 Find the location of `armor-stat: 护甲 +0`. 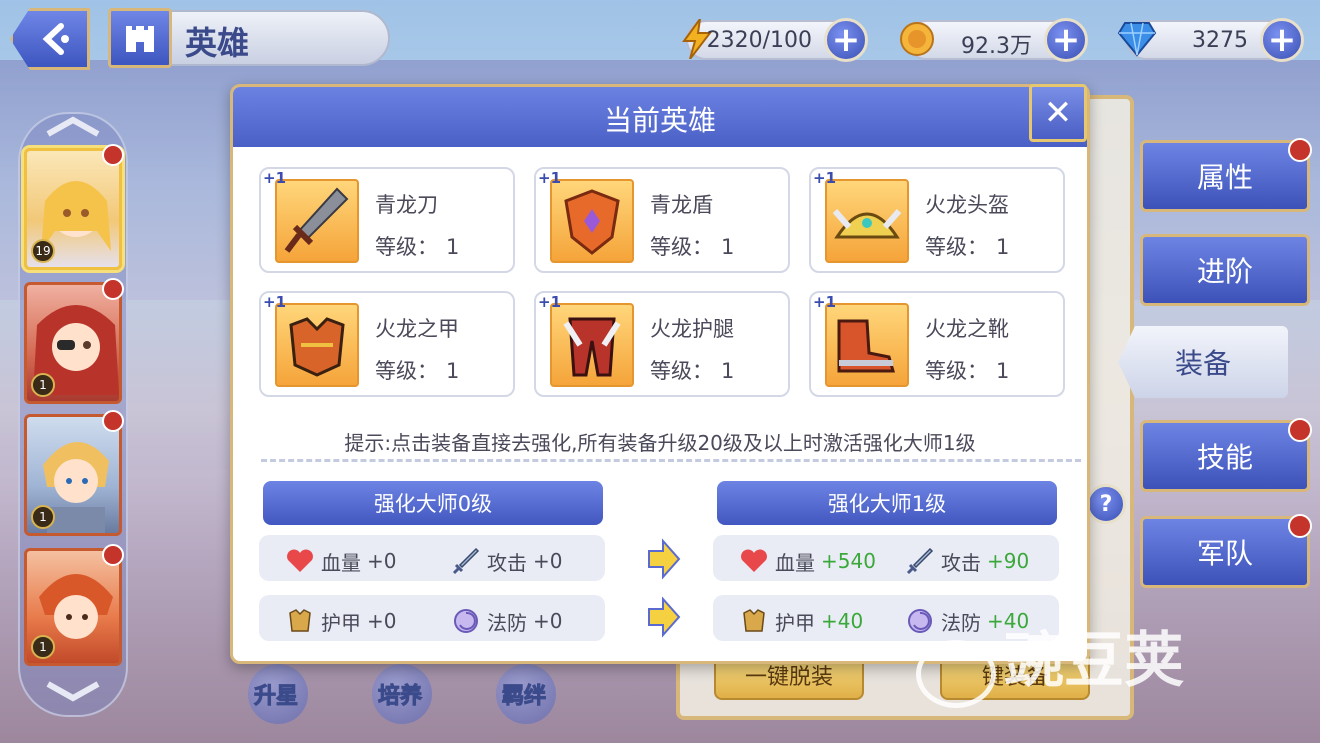

armor-stat: 护甲 +0 is located at coordinates (340, 621).